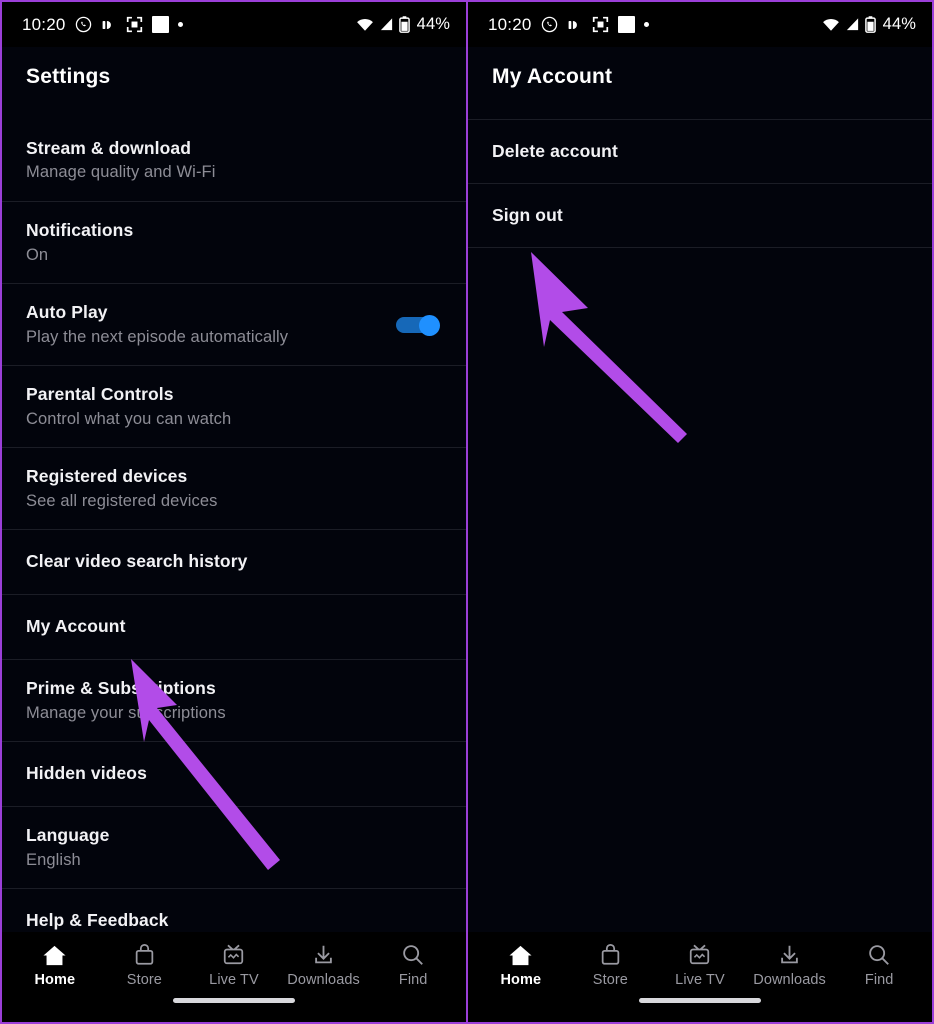  I want to click on list-item-title: Notifications, so click(80, 230).